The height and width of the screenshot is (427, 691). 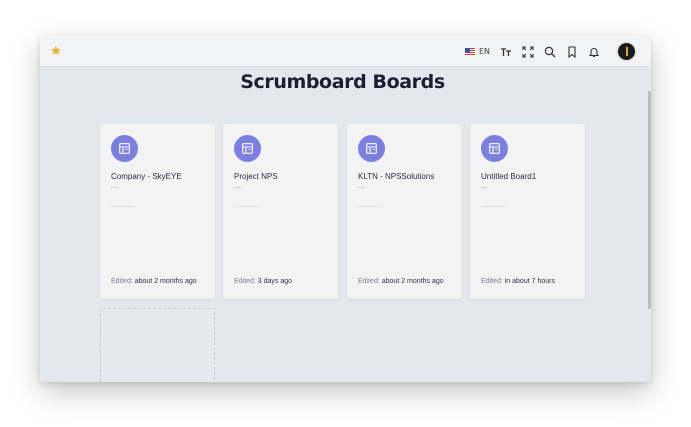 What do you see at coordinates (280, 211) in the screenshot?
I see `board-card: Project NPS ... Edited: 3 days ago` at bounding box center [280, 211].